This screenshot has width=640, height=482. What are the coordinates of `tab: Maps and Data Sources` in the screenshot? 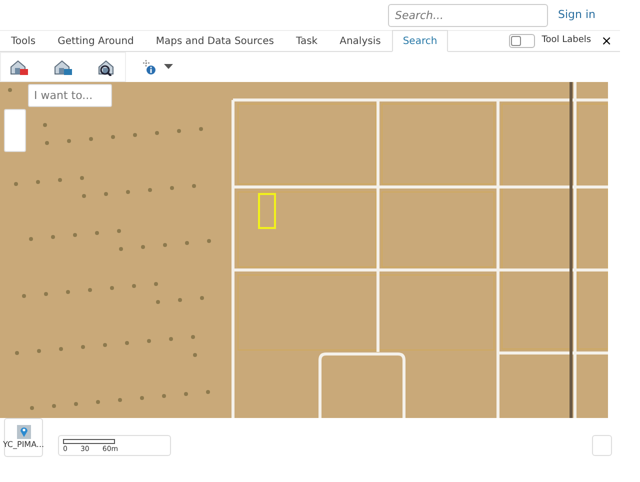 It's located at (215, 41).